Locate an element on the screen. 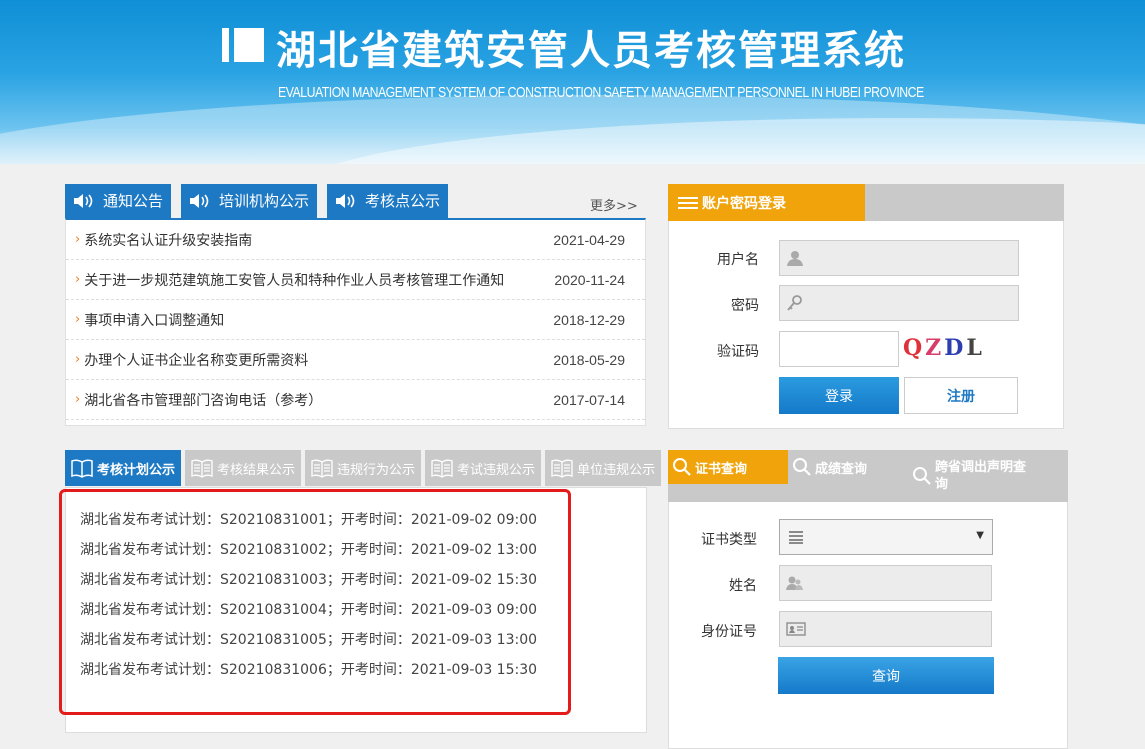 This screenshot has width=1145, height=749. id-card-icon is located at coordinates (796, 629).